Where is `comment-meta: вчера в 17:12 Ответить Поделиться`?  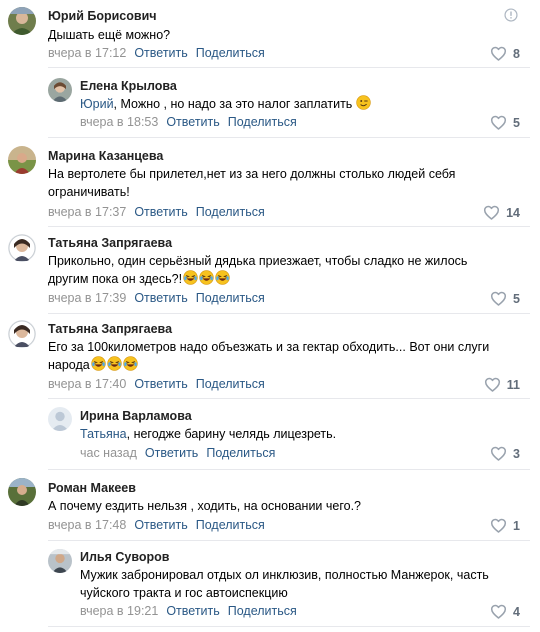 comment-meta: вчера в 17:12 Ответить Поделиться is located at coordinates (156, 53).